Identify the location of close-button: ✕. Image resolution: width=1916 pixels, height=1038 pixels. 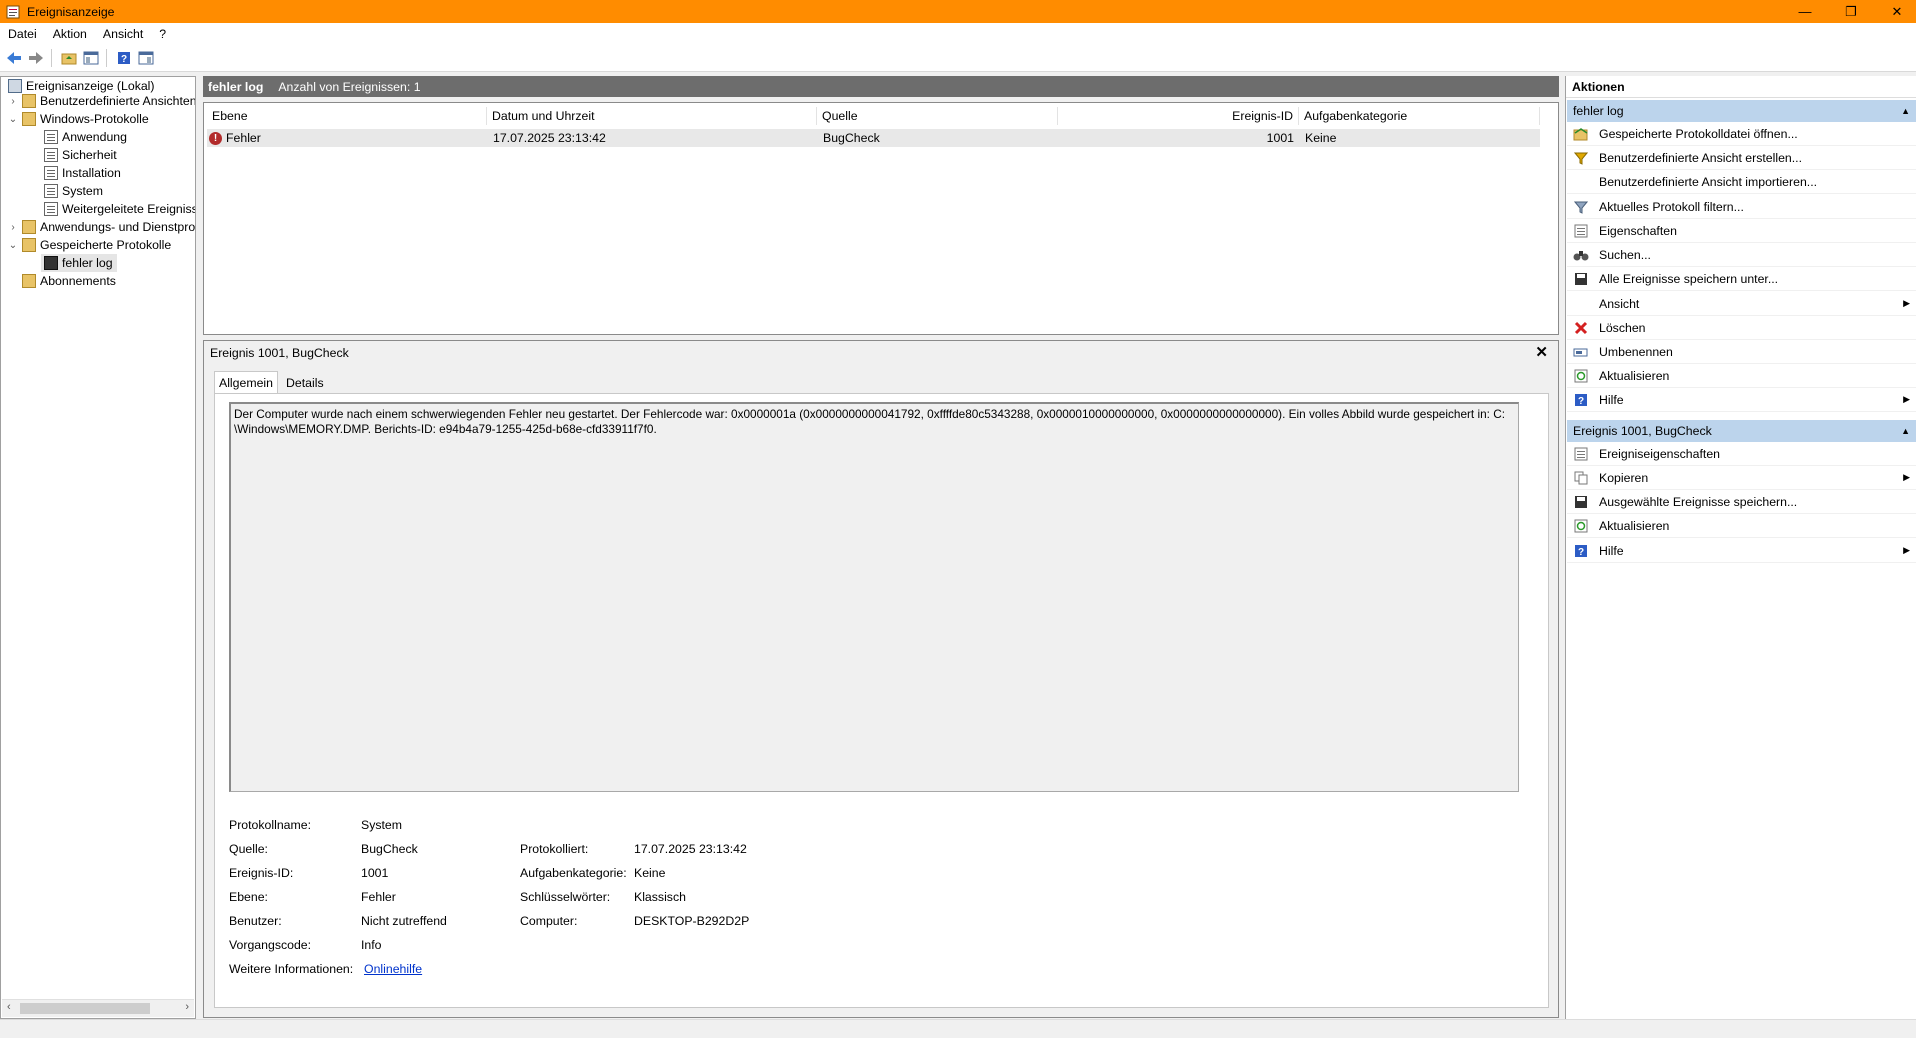
(1895, 11).